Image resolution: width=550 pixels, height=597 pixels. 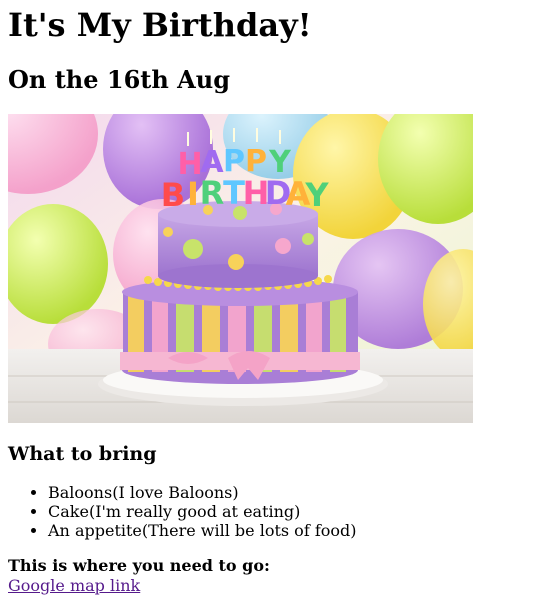 What do you see at coordinates (119, 79) in the screenshot?
I see `page-subtitle: On the 16th Aug` at bounding box center [119, 79].